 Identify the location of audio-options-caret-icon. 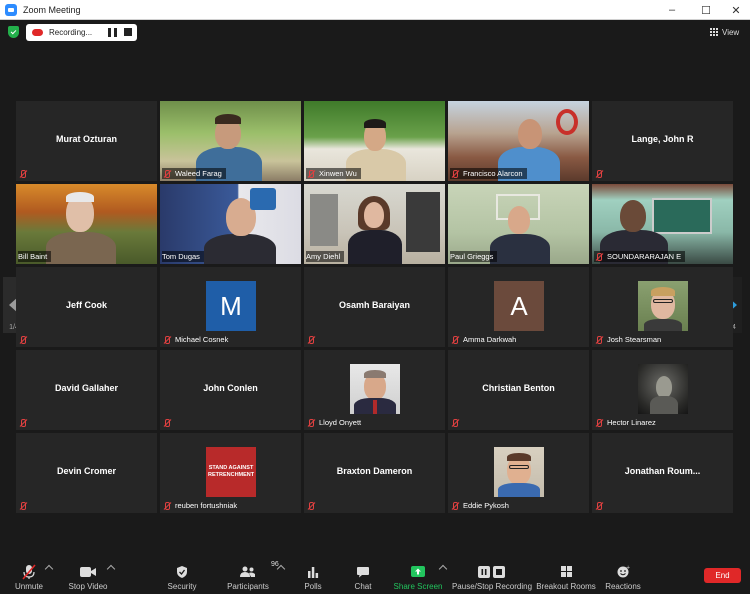
(49, 569).